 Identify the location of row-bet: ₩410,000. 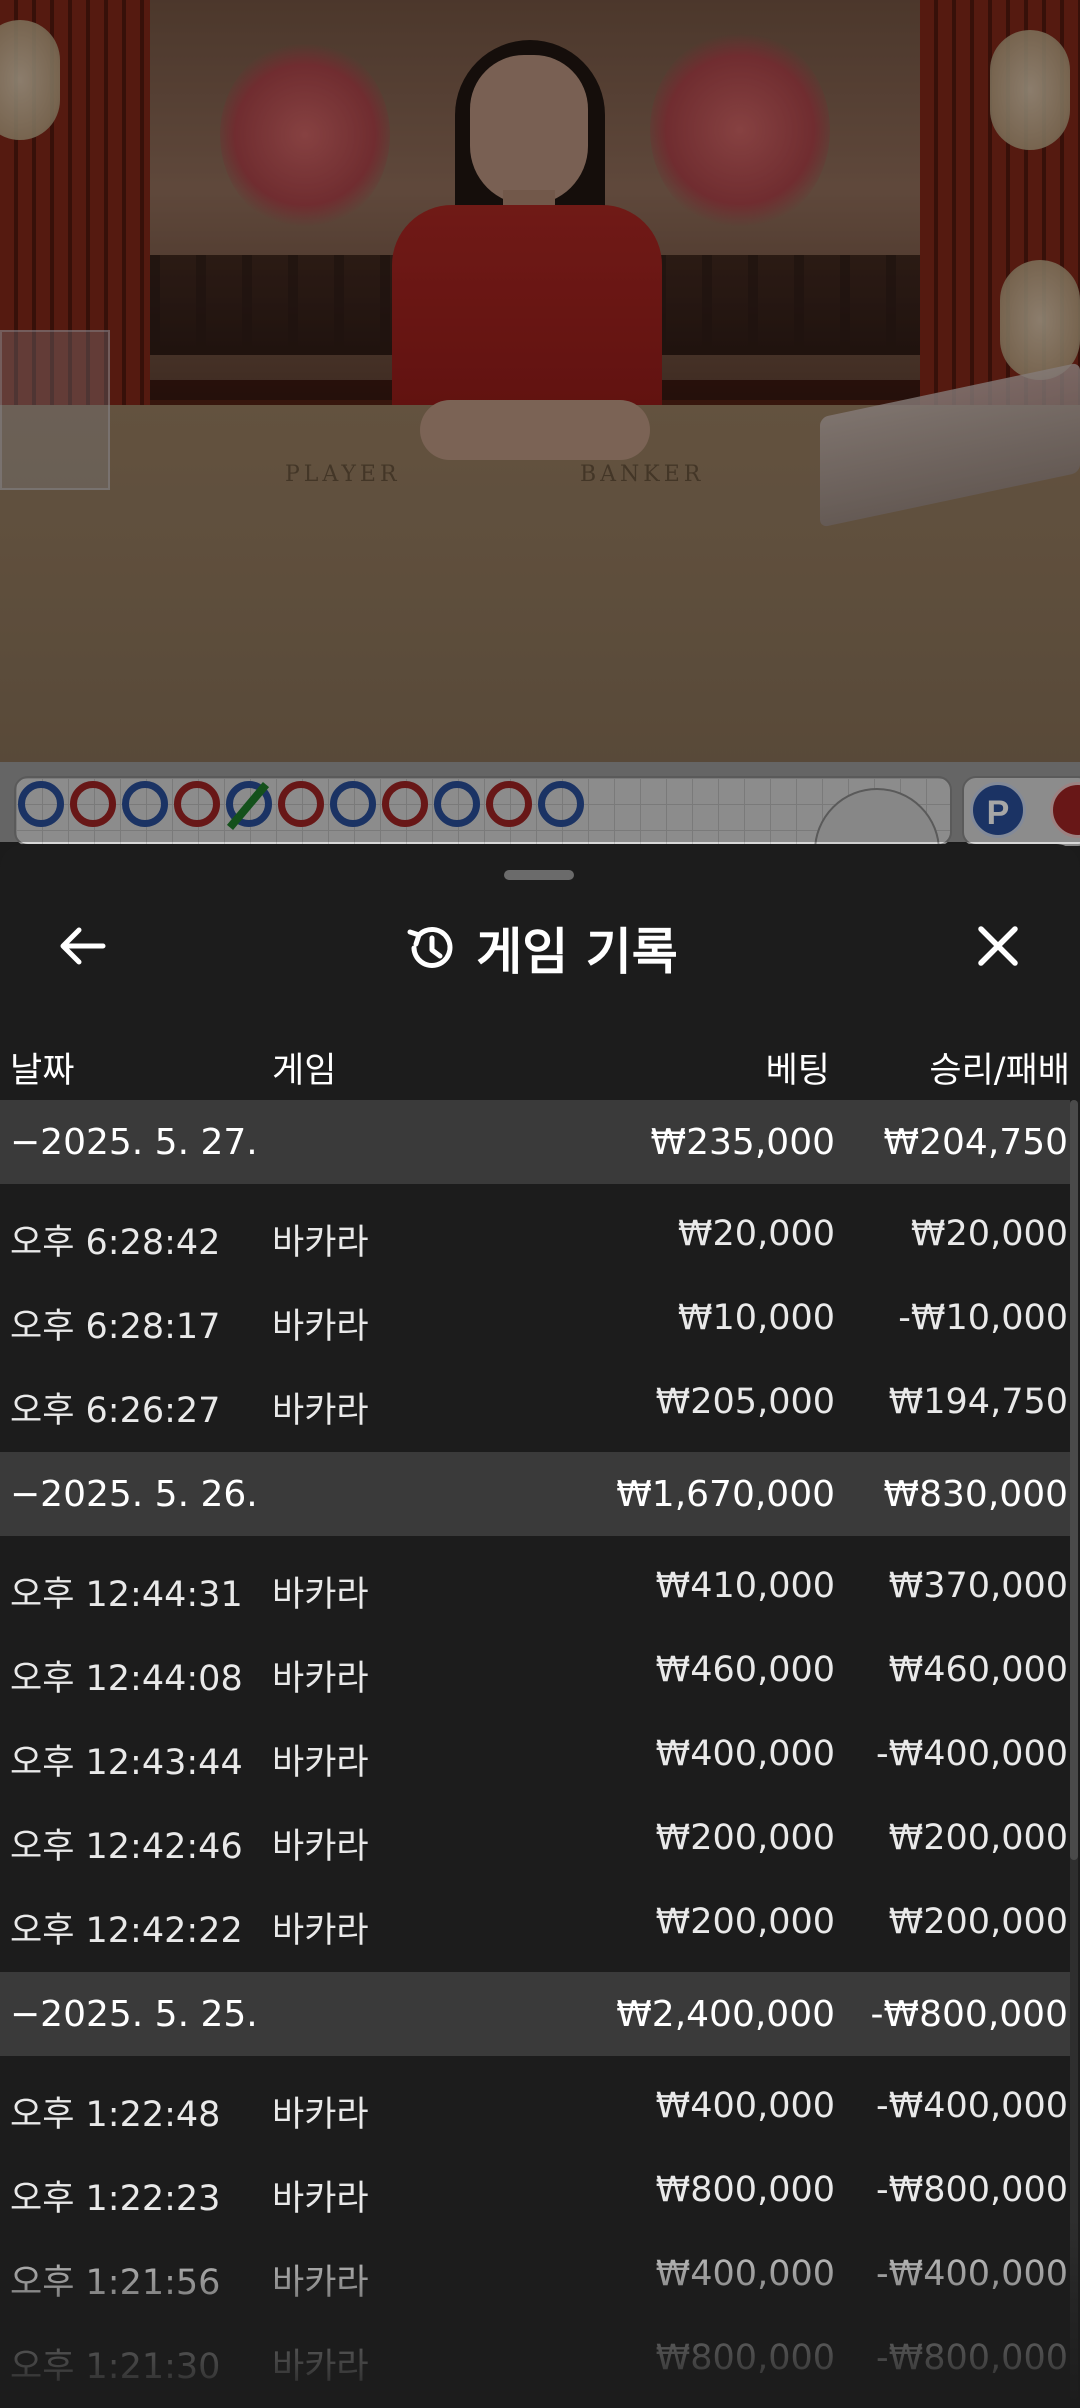
(745, 1586).